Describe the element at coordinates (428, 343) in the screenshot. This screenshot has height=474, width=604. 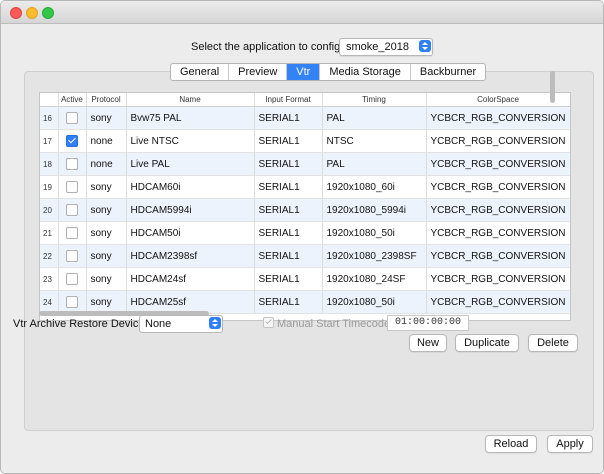
I see `new-button: New` at that location.